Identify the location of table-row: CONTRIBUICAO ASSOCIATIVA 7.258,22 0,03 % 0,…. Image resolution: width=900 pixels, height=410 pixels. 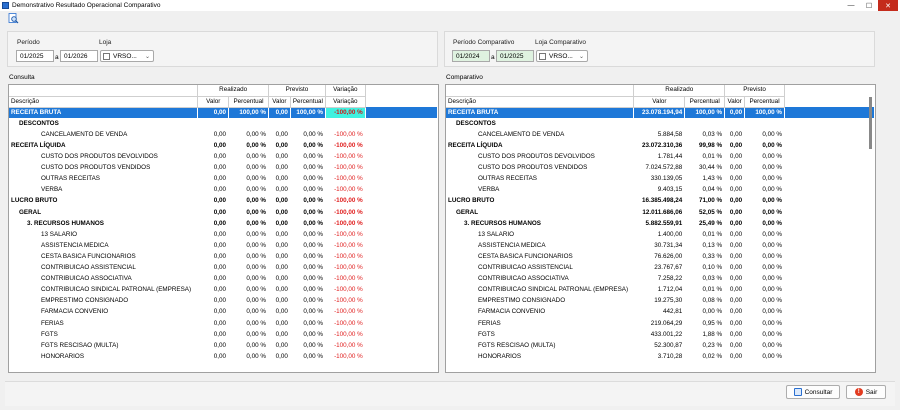
(660, 279).